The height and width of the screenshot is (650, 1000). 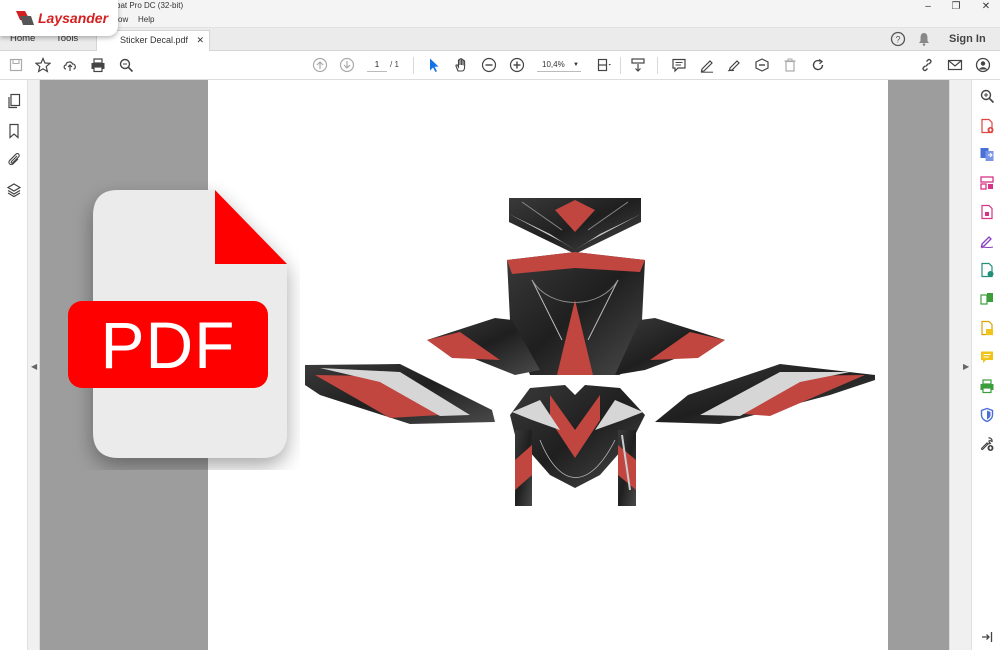 I want to click on sign-in-button: Sign In, so click(x=967, y=39).